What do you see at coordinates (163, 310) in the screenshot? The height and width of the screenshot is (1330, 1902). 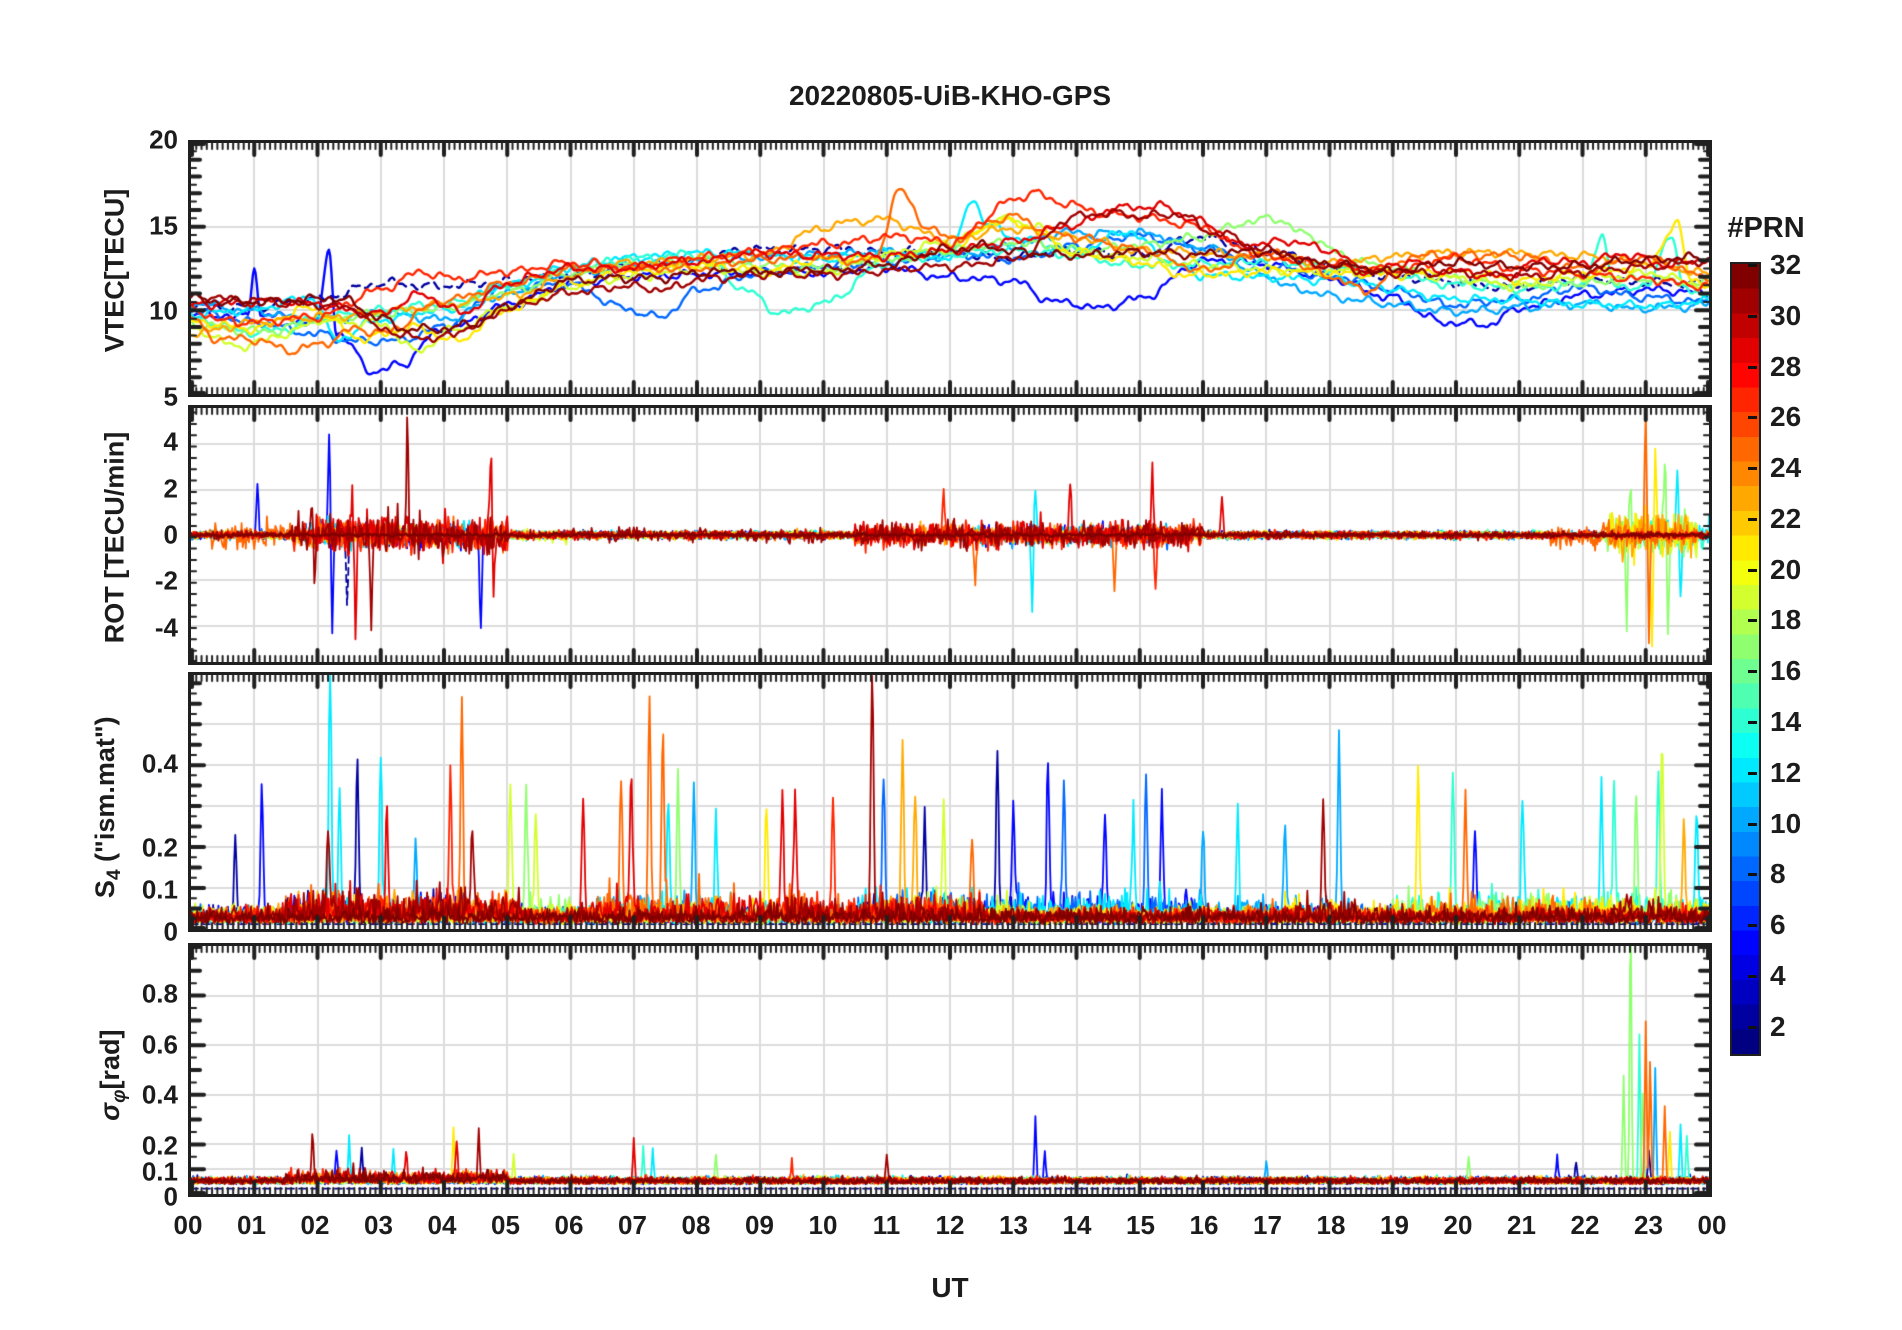 I see `vtec-ytick-label: 10` at bounding box center [163, 310].